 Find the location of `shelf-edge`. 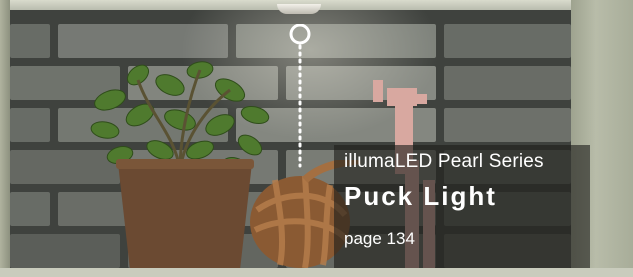

shelf-edge is located at coordinates (316, 272).